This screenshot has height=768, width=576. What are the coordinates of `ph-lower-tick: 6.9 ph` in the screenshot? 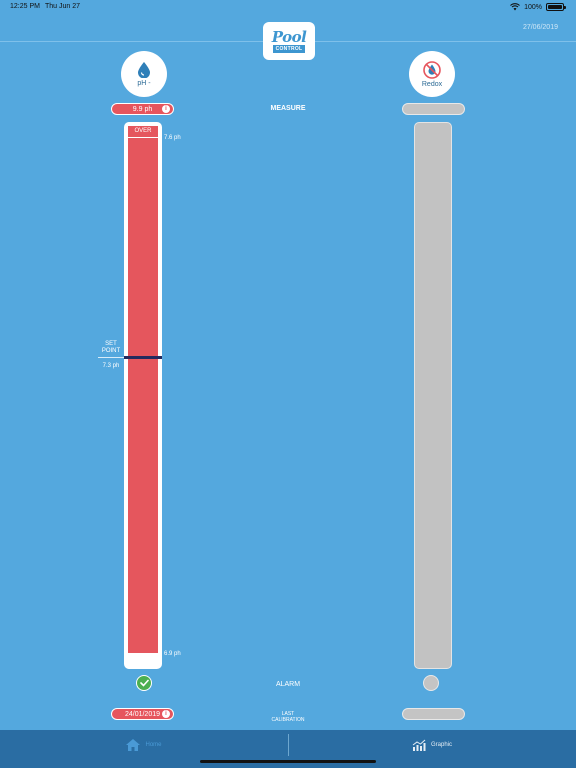 It's located at (172, 654).